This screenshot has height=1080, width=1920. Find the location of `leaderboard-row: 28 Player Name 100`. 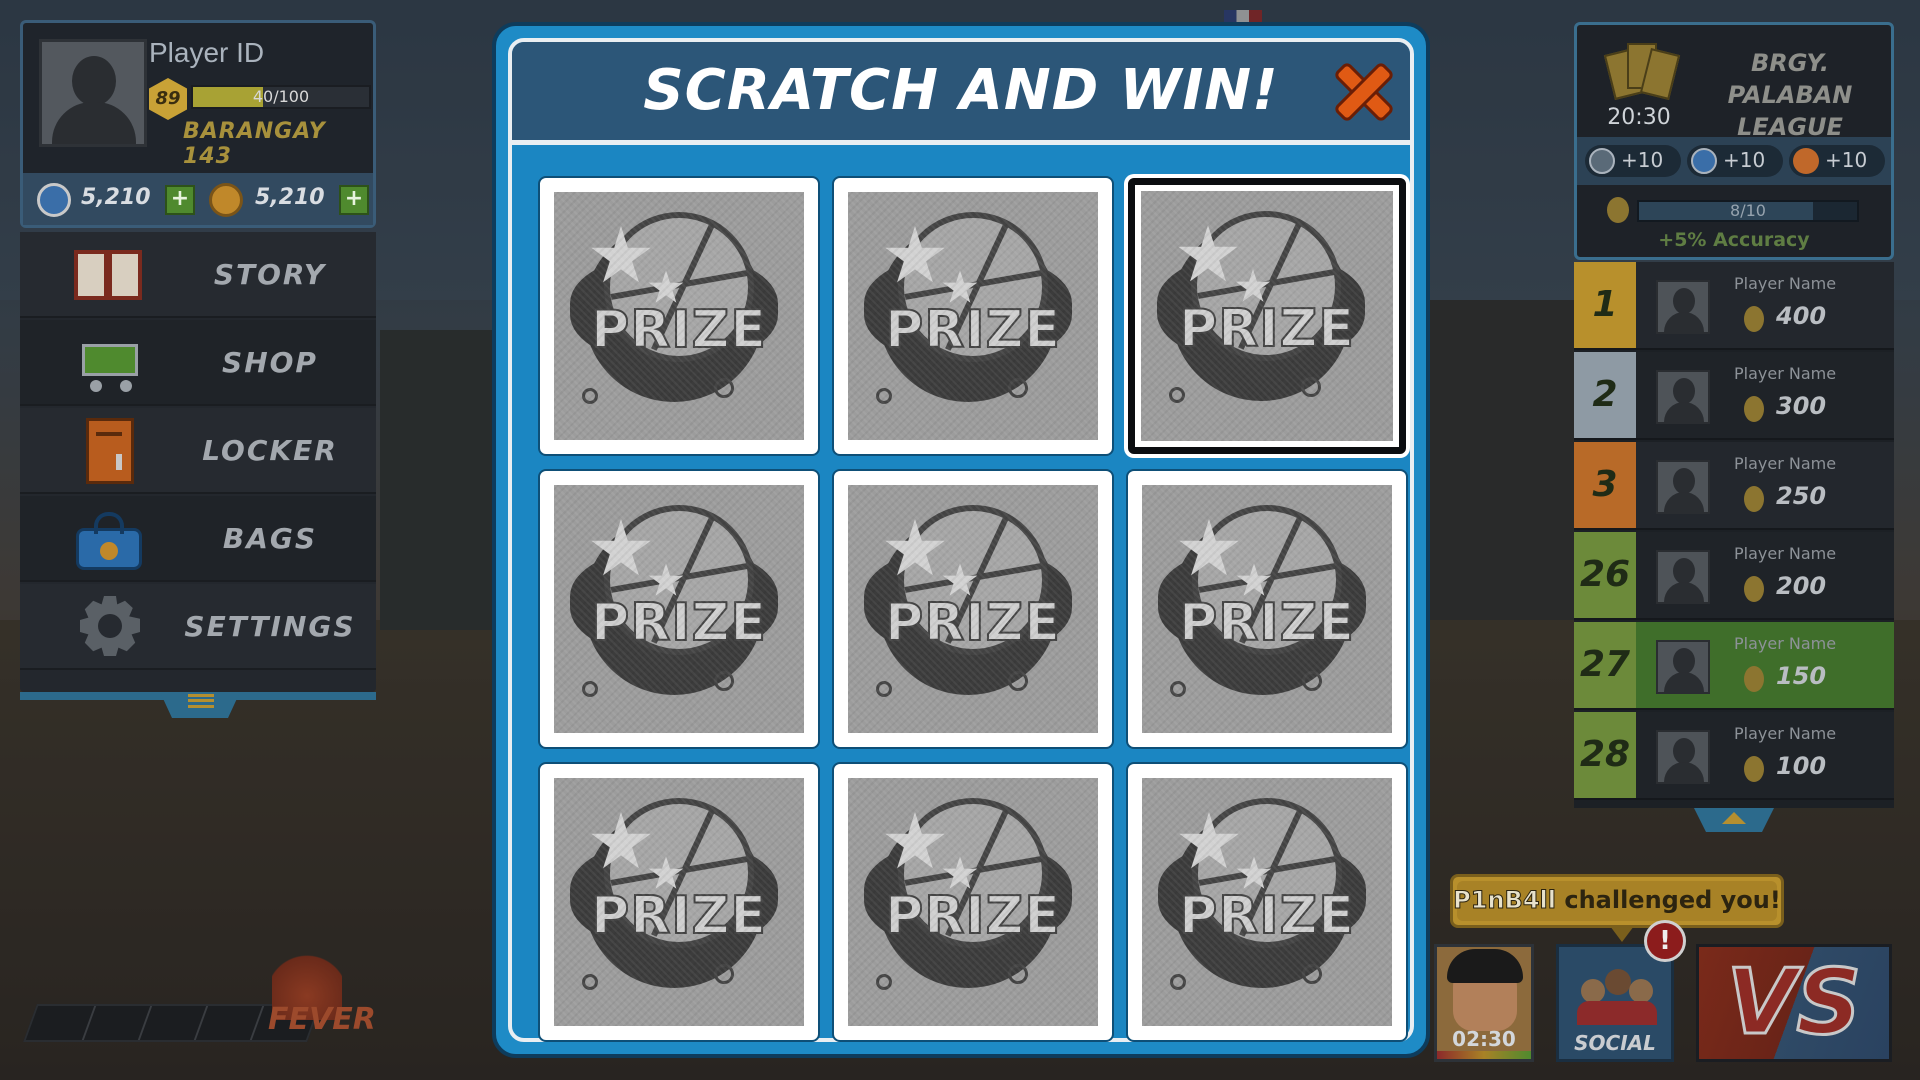

leaderboard-row: 28 Player Name 100 is located at coordinates (1734, 756).